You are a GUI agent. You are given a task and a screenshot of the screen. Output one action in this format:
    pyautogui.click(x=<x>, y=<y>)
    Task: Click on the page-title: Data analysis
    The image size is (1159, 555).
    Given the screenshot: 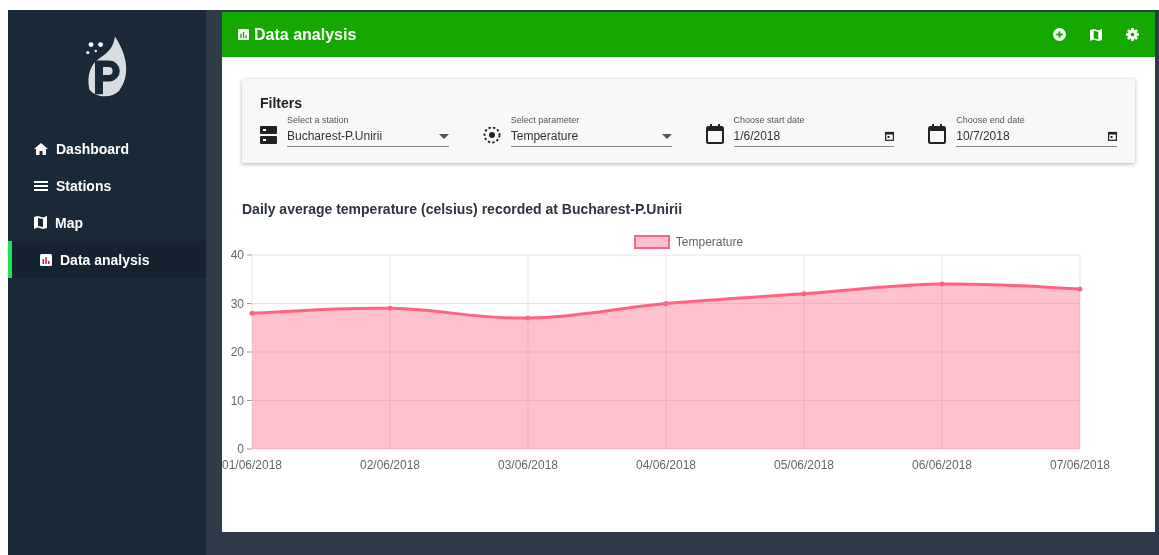 What is the action you would take?
    pyautogui.click(x=305, y=34)
    